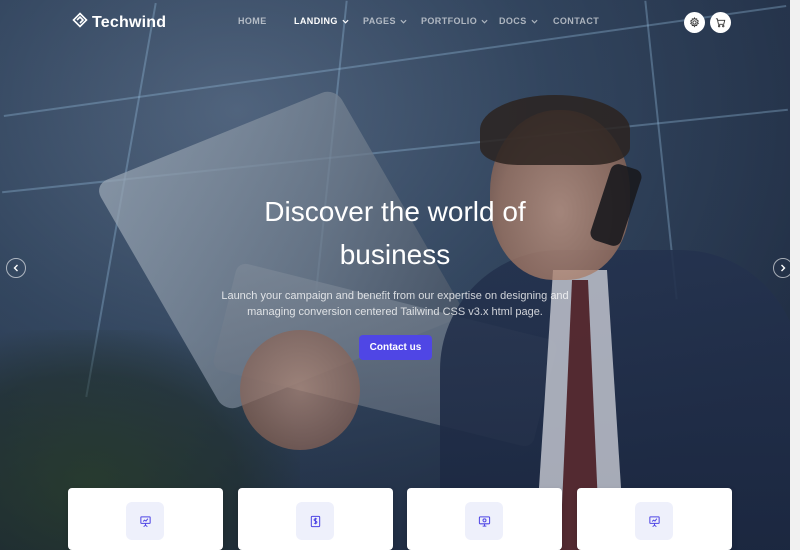 The height and width of the screenshot is (550, 800). I want to click on monitor-icon, so click(484, 521).